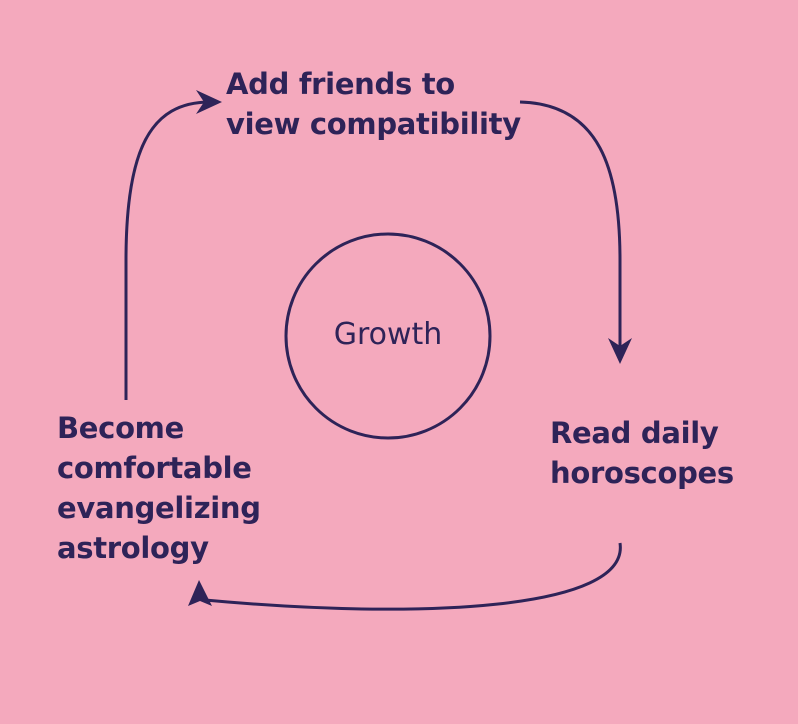  I want to click on arrow-right-to-left, so click(413, 576).